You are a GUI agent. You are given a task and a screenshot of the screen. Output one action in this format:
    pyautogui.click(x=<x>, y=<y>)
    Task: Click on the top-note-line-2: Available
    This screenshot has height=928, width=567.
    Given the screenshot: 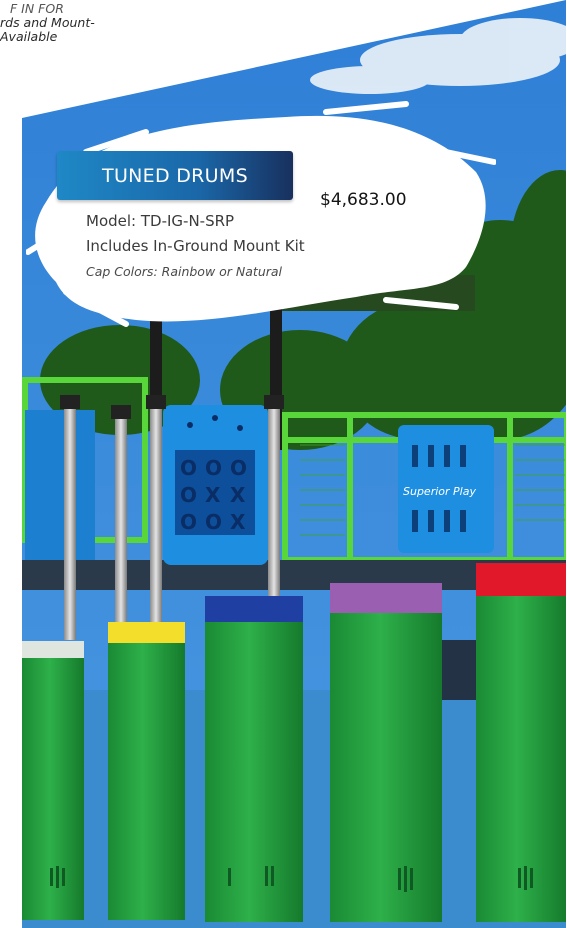 What is the action you would take?
    pyautogui.click(x=29, y=36)
    